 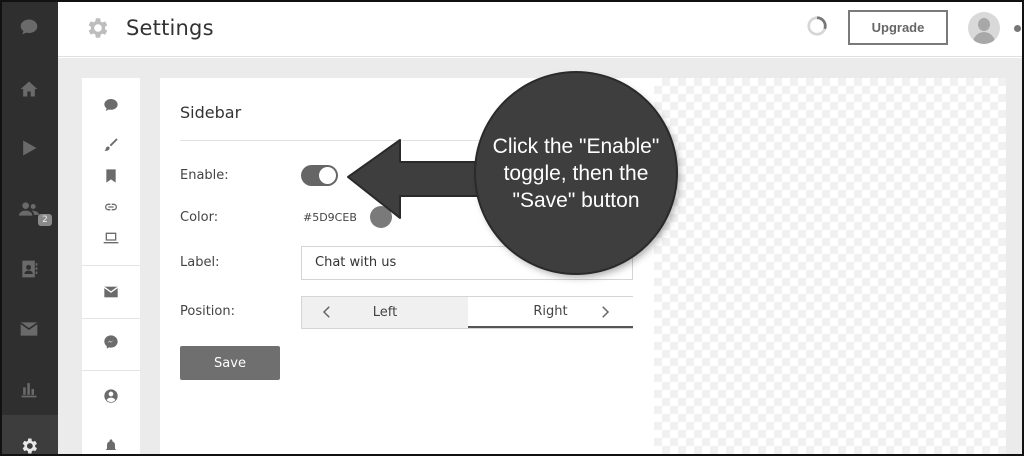 I want to click on toggle-knob, so click(x=327, y=175).